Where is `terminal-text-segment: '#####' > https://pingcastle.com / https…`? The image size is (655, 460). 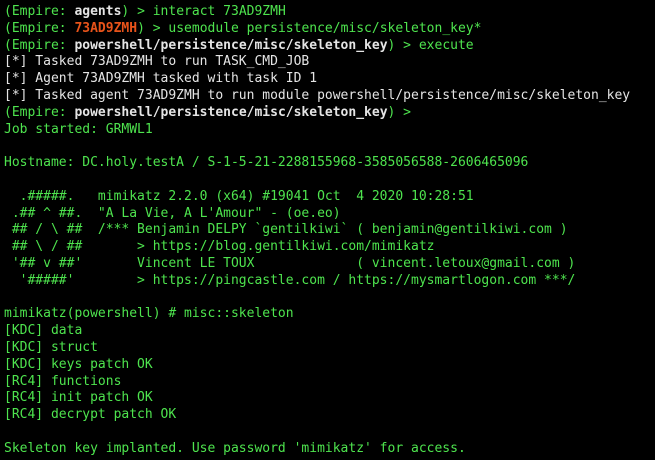
terminal-text-segment: '#####' > https://pingcastle.com / https… is located at coordinates (290, 280).